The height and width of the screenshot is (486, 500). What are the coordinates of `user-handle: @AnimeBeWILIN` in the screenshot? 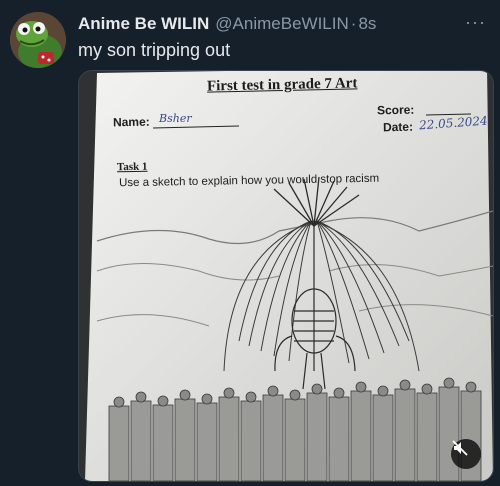 It's located at (281, 24).